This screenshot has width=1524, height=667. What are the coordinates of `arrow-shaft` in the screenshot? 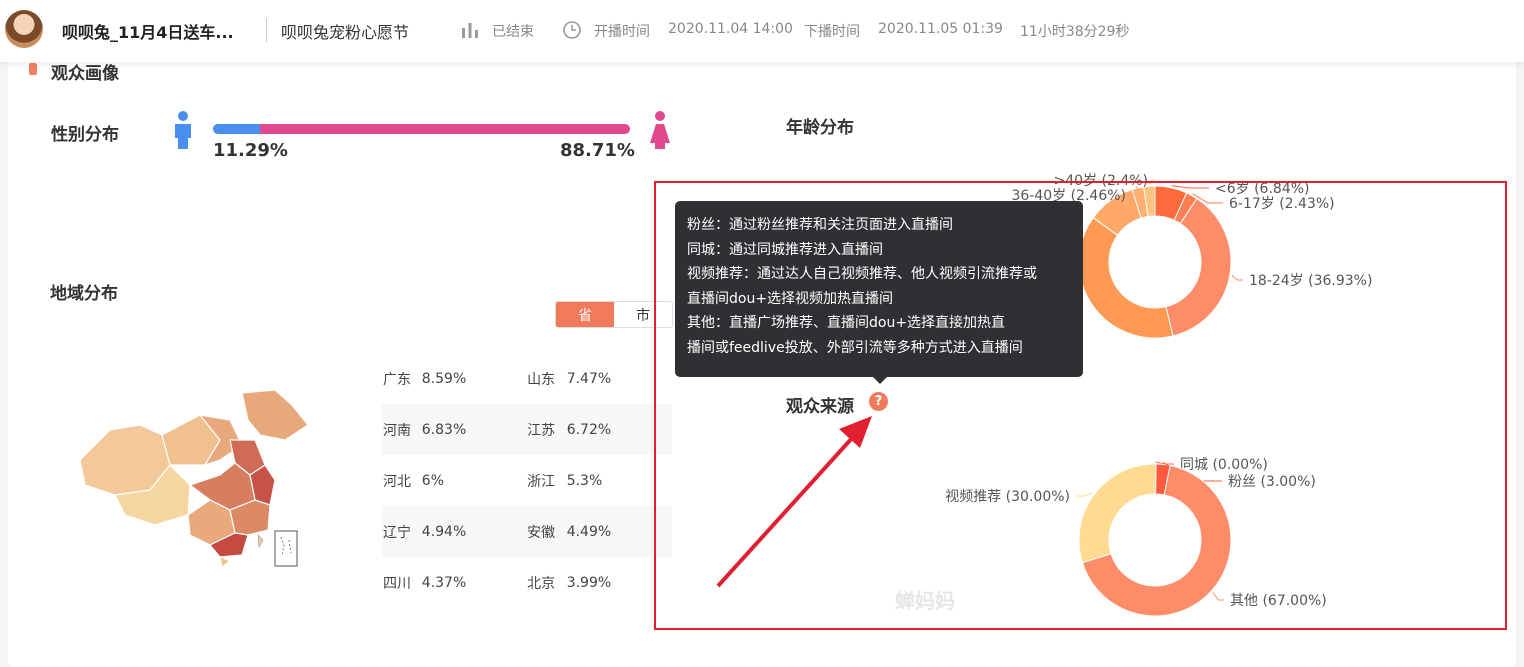 It's located at (785, 511).